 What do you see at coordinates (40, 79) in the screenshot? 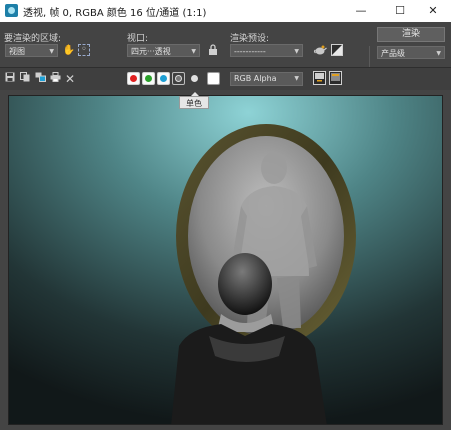
I see `clone-window-icon` at bounding box center [40, 79].